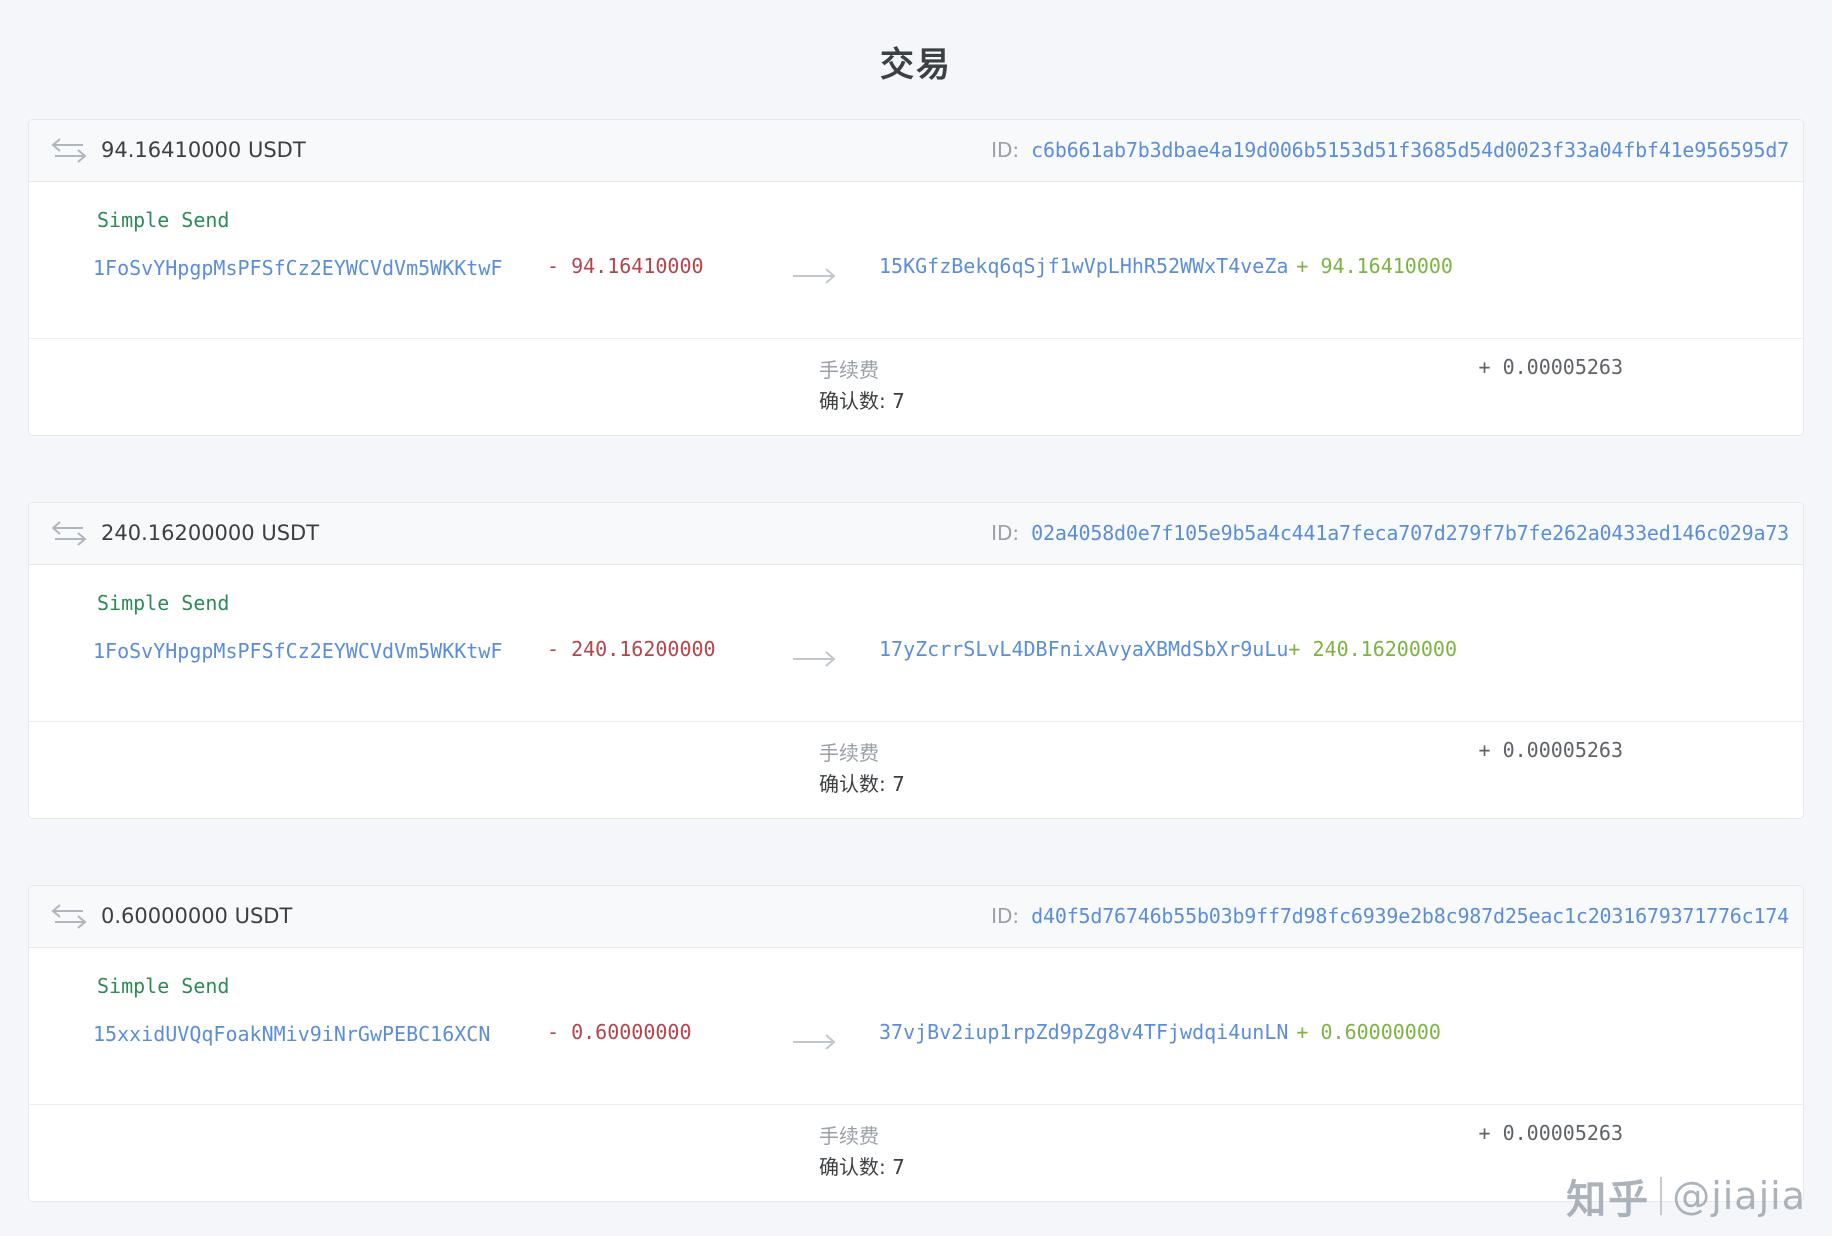 Image resolution: width=1832 pixels, height=1236 pixels. What do you see at coordinates (210, 533) in the screenshot?
I see `transaction-amount-title: 240.16200000 USDT` at bounding box center [210, 533].